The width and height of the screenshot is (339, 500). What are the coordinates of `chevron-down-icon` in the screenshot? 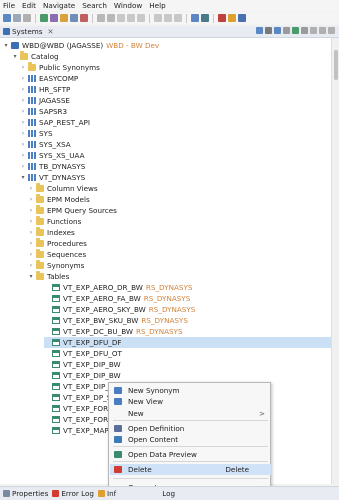 It's located at (313, 30).